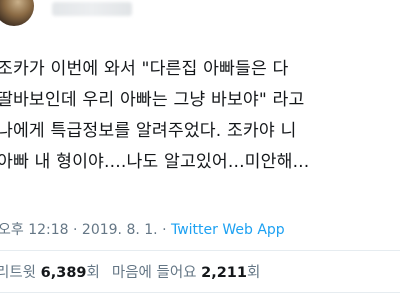  What do you see at coordinates (224, 273) in the screenshot?
I see `likes-count: 2,211` at bounding box center [224, 273].